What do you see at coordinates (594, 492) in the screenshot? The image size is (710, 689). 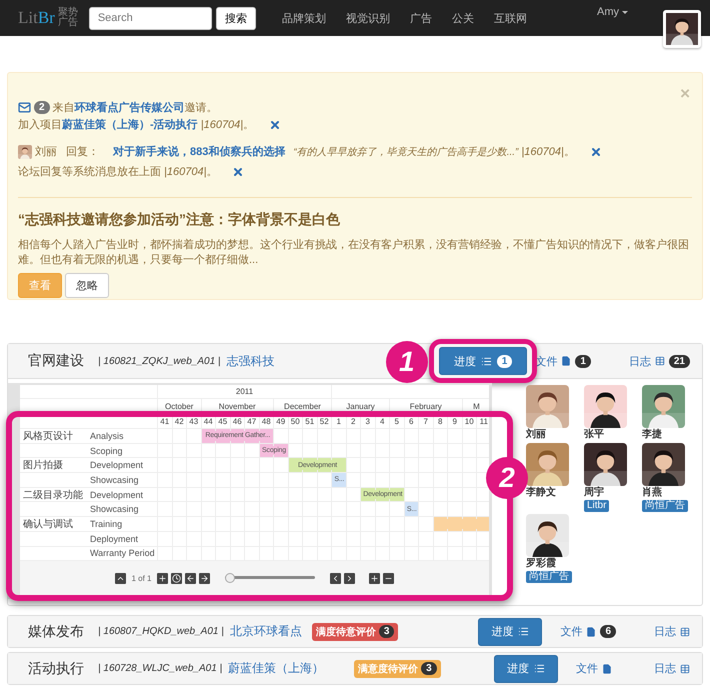 I see `member-name: 周宇` at bounding box center [594, 492].